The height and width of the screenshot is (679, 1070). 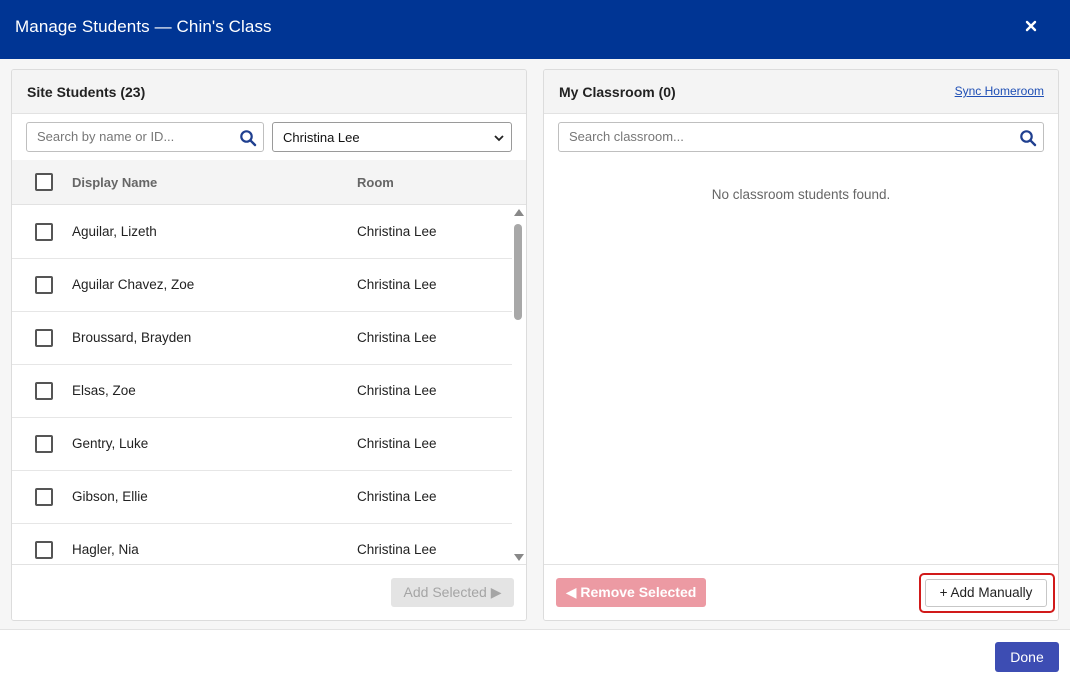 What do you see at coordinates (262, 497) in the screenshot?
I see `table-row: Gibson, Ellie Christina Lee` at bounding box center [262, 497].